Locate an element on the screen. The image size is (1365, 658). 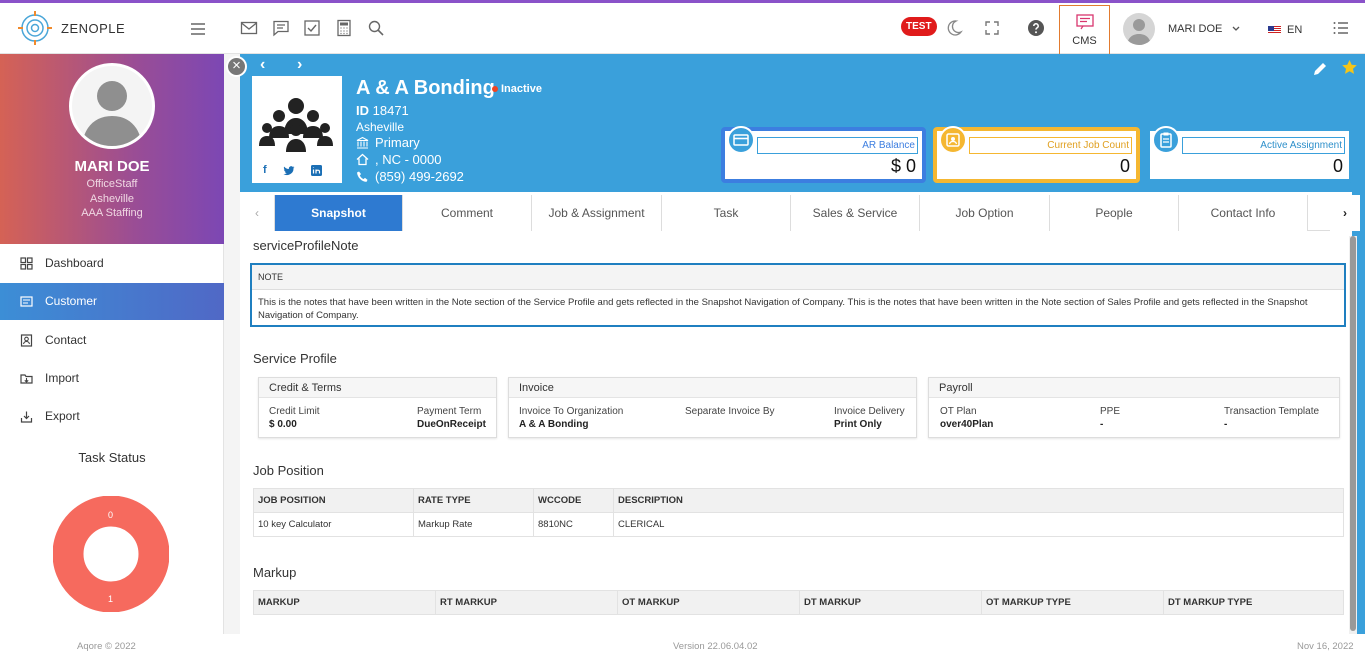
sidebar-item-contact: Contact is located at coordinates (112, 340).